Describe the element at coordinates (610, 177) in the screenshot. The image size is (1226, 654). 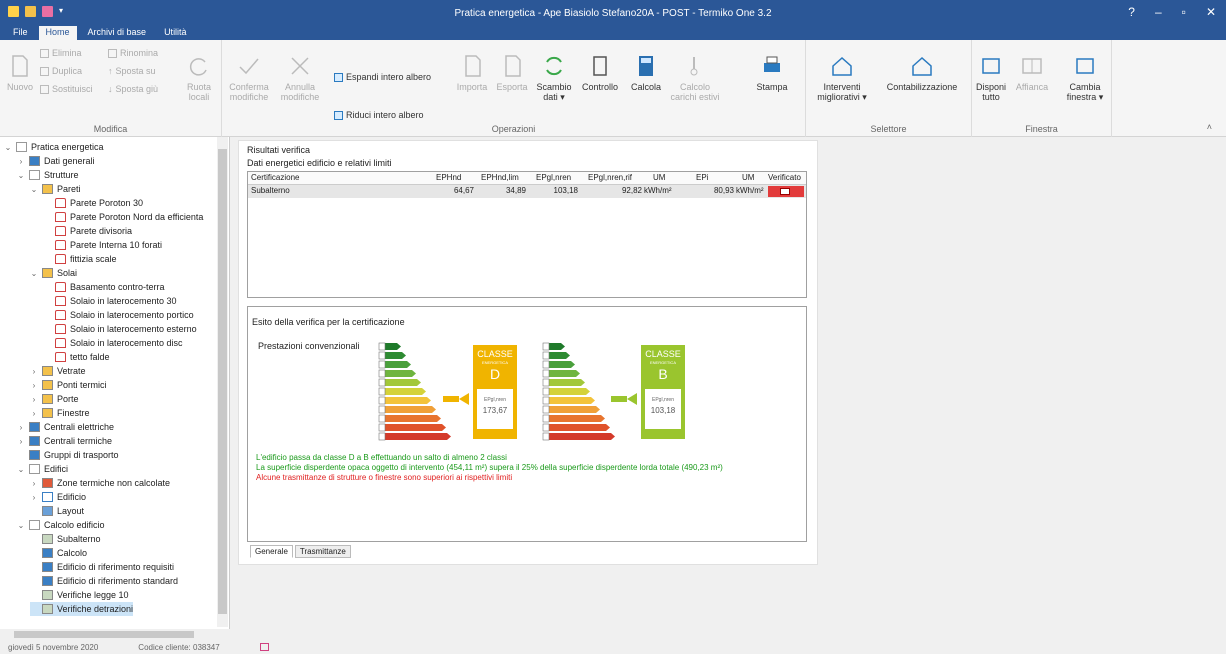
I see `col-epgl-nren-rif: EPgl,nren,rif` at that location.